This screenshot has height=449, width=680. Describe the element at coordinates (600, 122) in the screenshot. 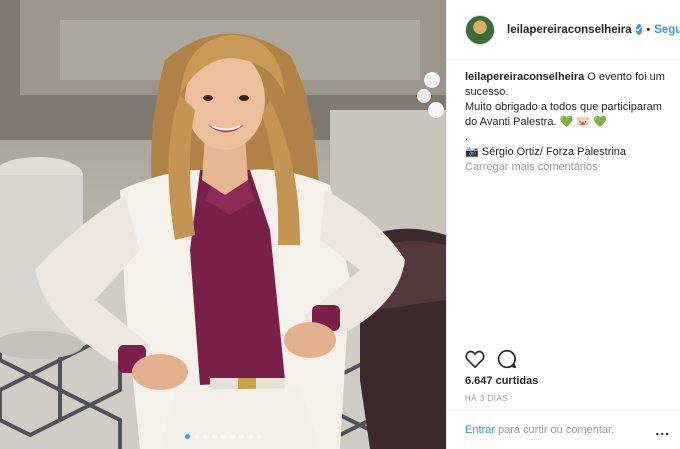

I see `green-heart-icon-2: 💚` at that location.